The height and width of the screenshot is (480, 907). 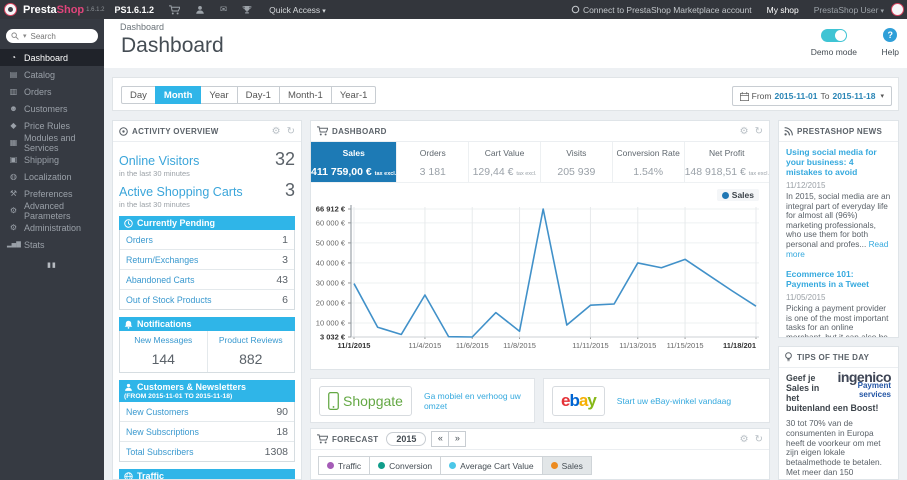 I want to click on help-label: Help, so click(x=890, y=52).